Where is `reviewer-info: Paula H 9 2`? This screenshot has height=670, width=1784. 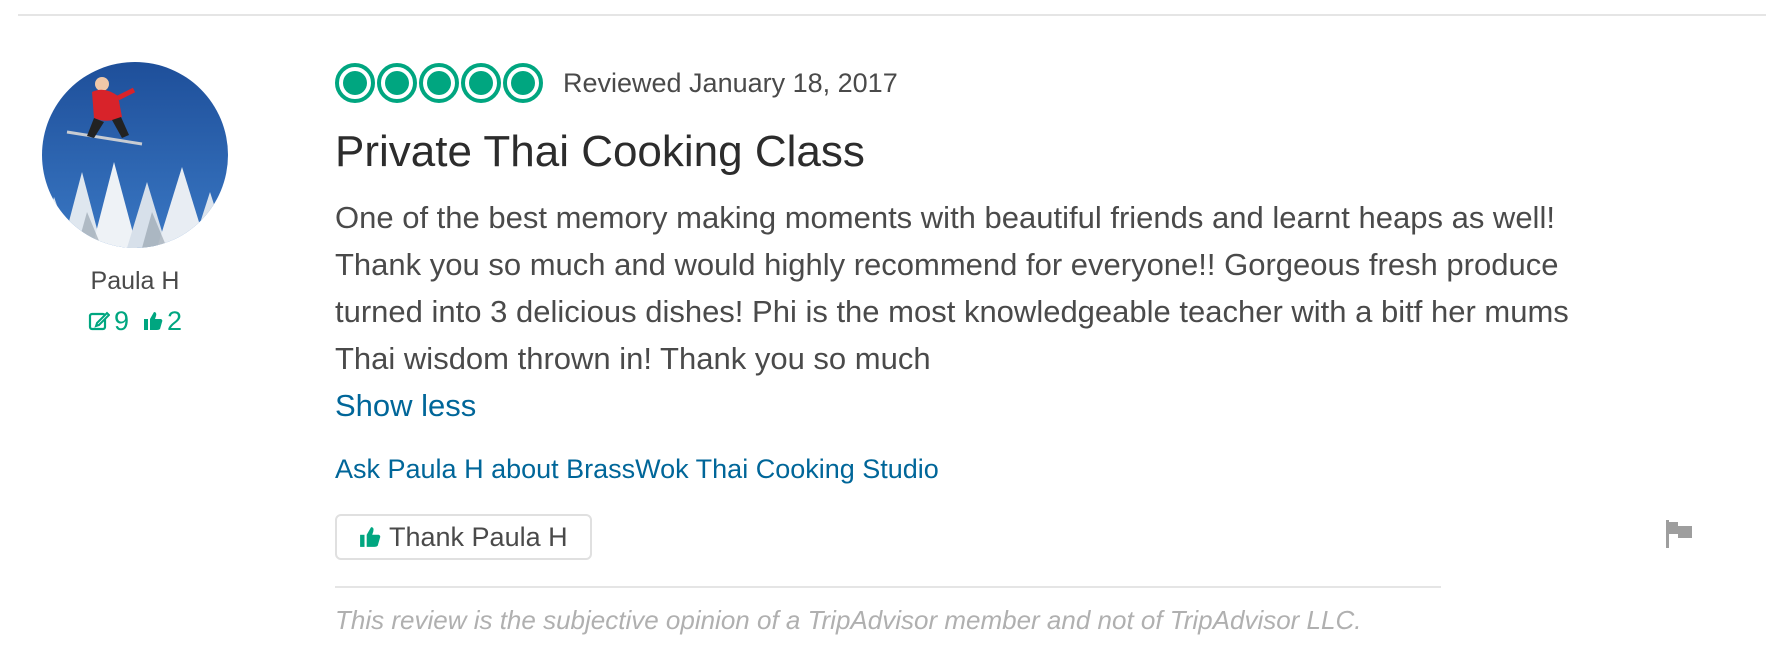
reviewer-info: Paula H 9 2 is located at coordinates (135, 199).